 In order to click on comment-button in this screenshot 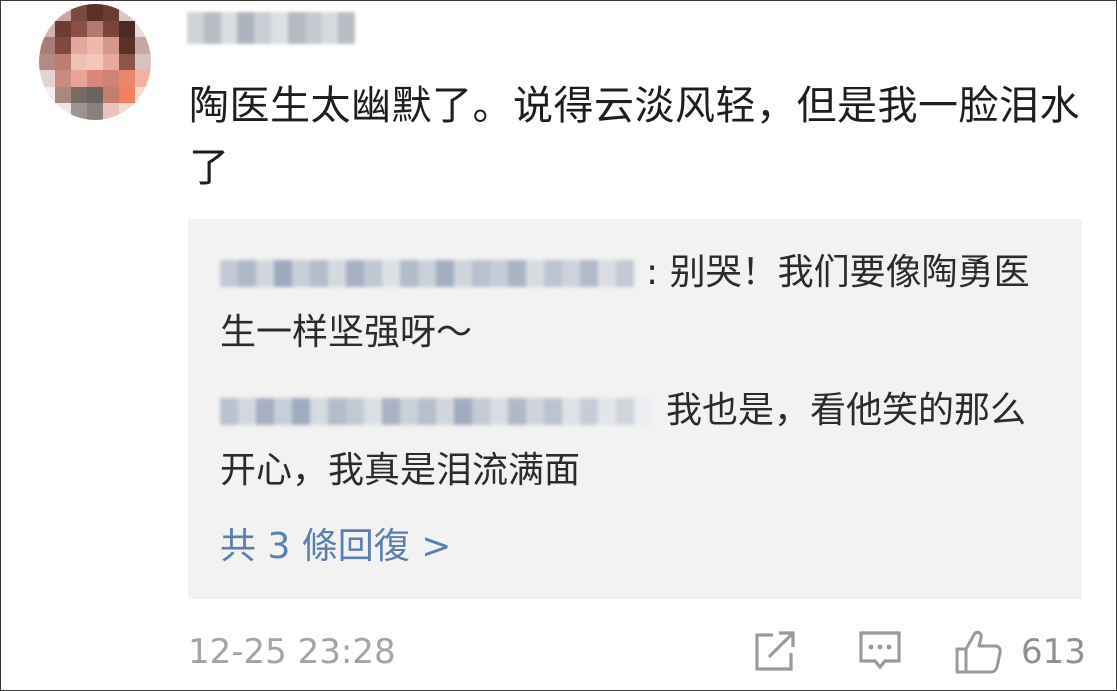, I will do `click(880, 651)`.